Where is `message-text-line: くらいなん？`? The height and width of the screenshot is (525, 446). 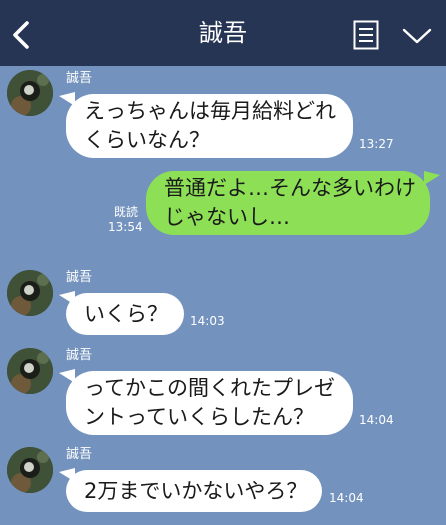 message-text-line: くらいなん？ is located at coordinates (147, 140).